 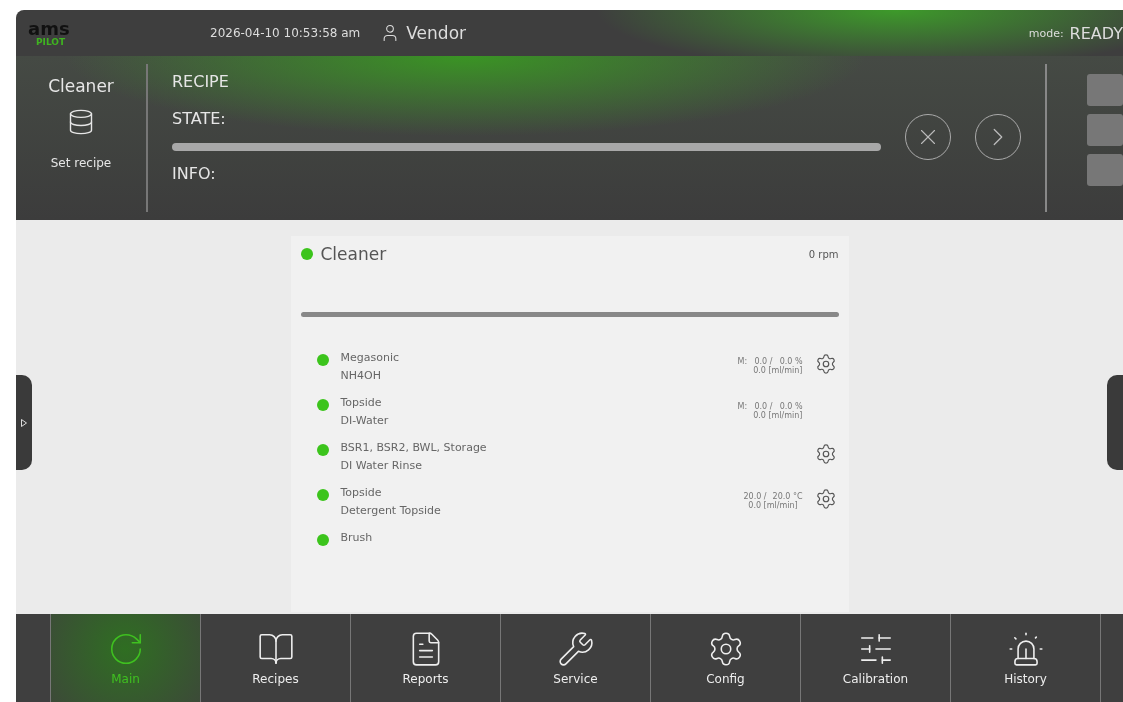 I want to click on database-icon, so click(x=81, y=122).